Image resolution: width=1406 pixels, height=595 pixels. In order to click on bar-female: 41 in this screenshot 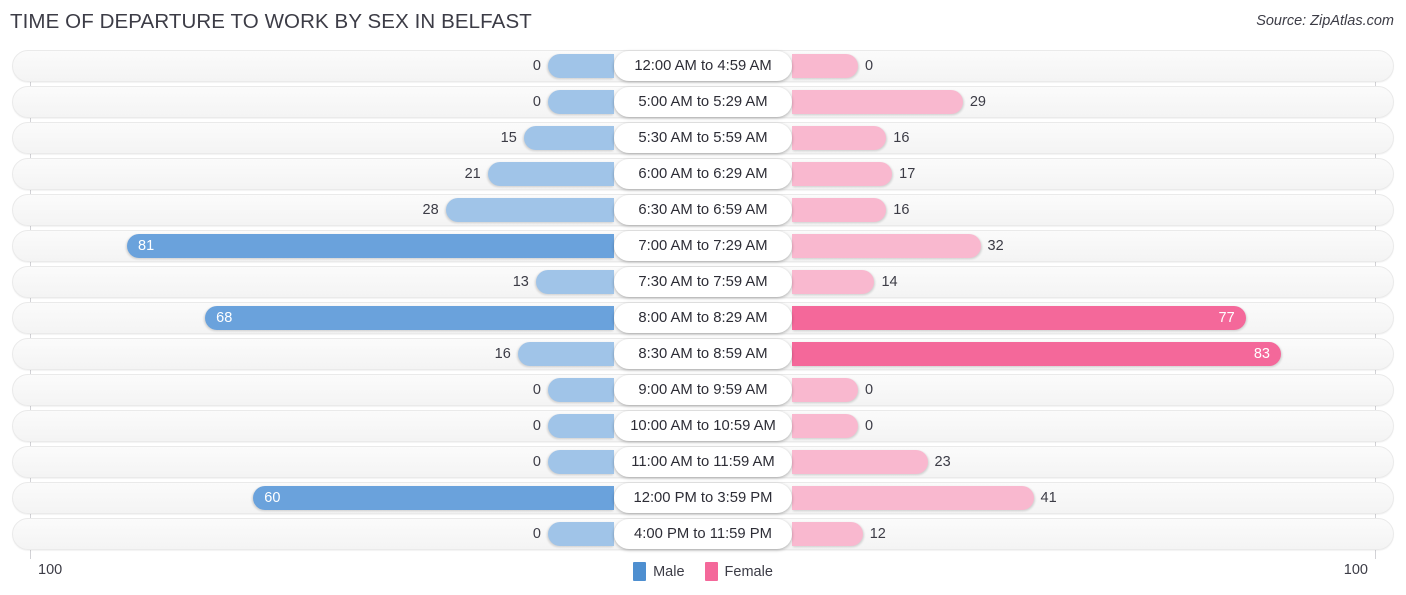, I will do `click(924, 498)`.